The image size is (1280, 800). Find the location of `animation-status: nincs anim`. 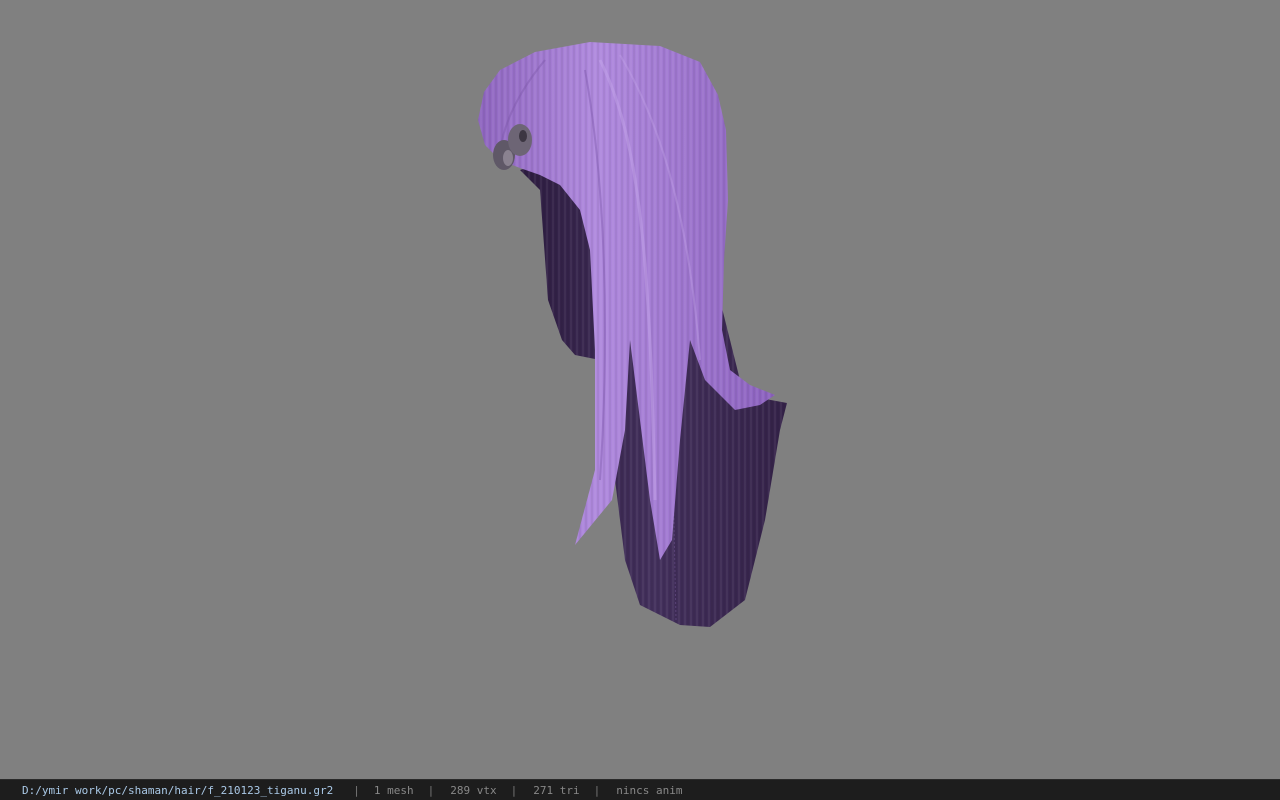

animation-status: nincs anim is located at coordinates (649, 790).